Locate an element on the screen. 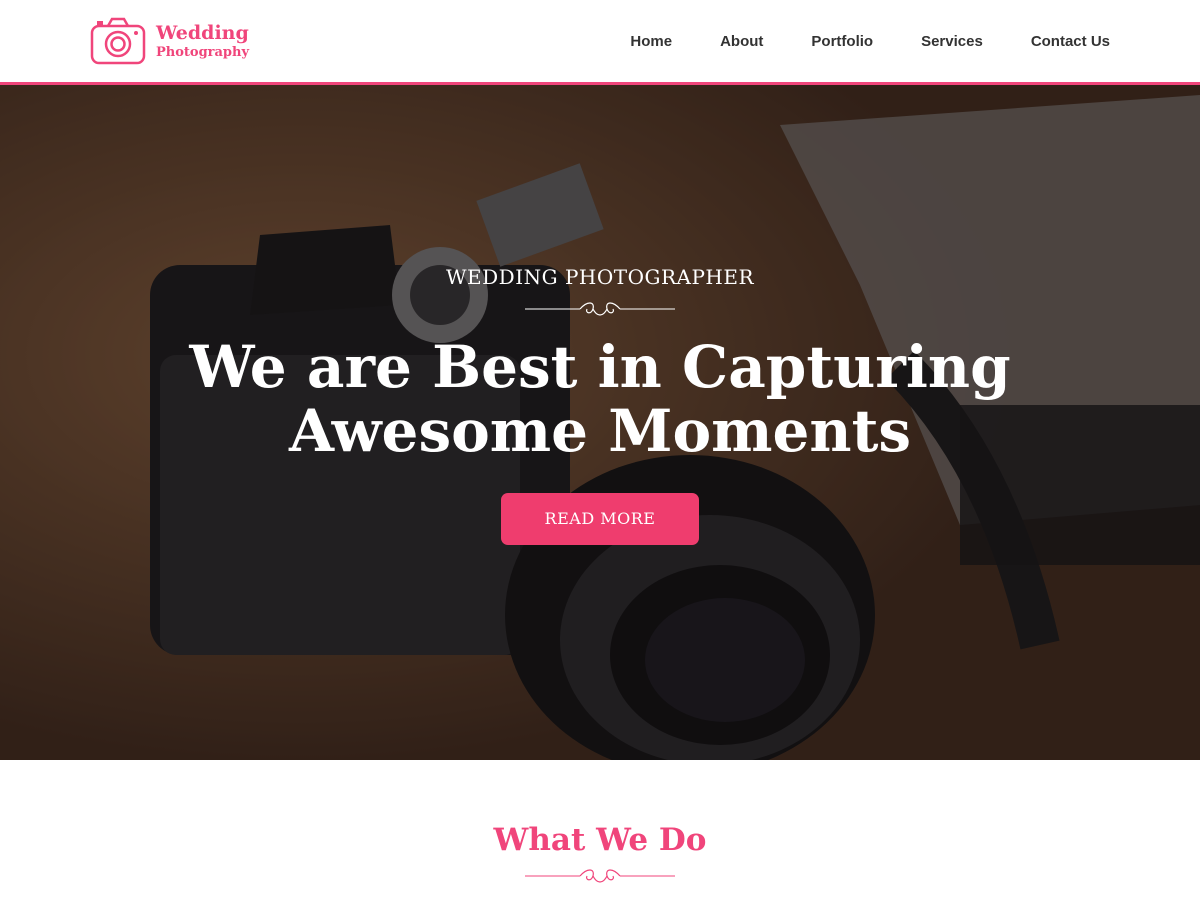 The image size is (1200, 900). nav-portfolio: Portfolio is located at coordinates (842, 41).